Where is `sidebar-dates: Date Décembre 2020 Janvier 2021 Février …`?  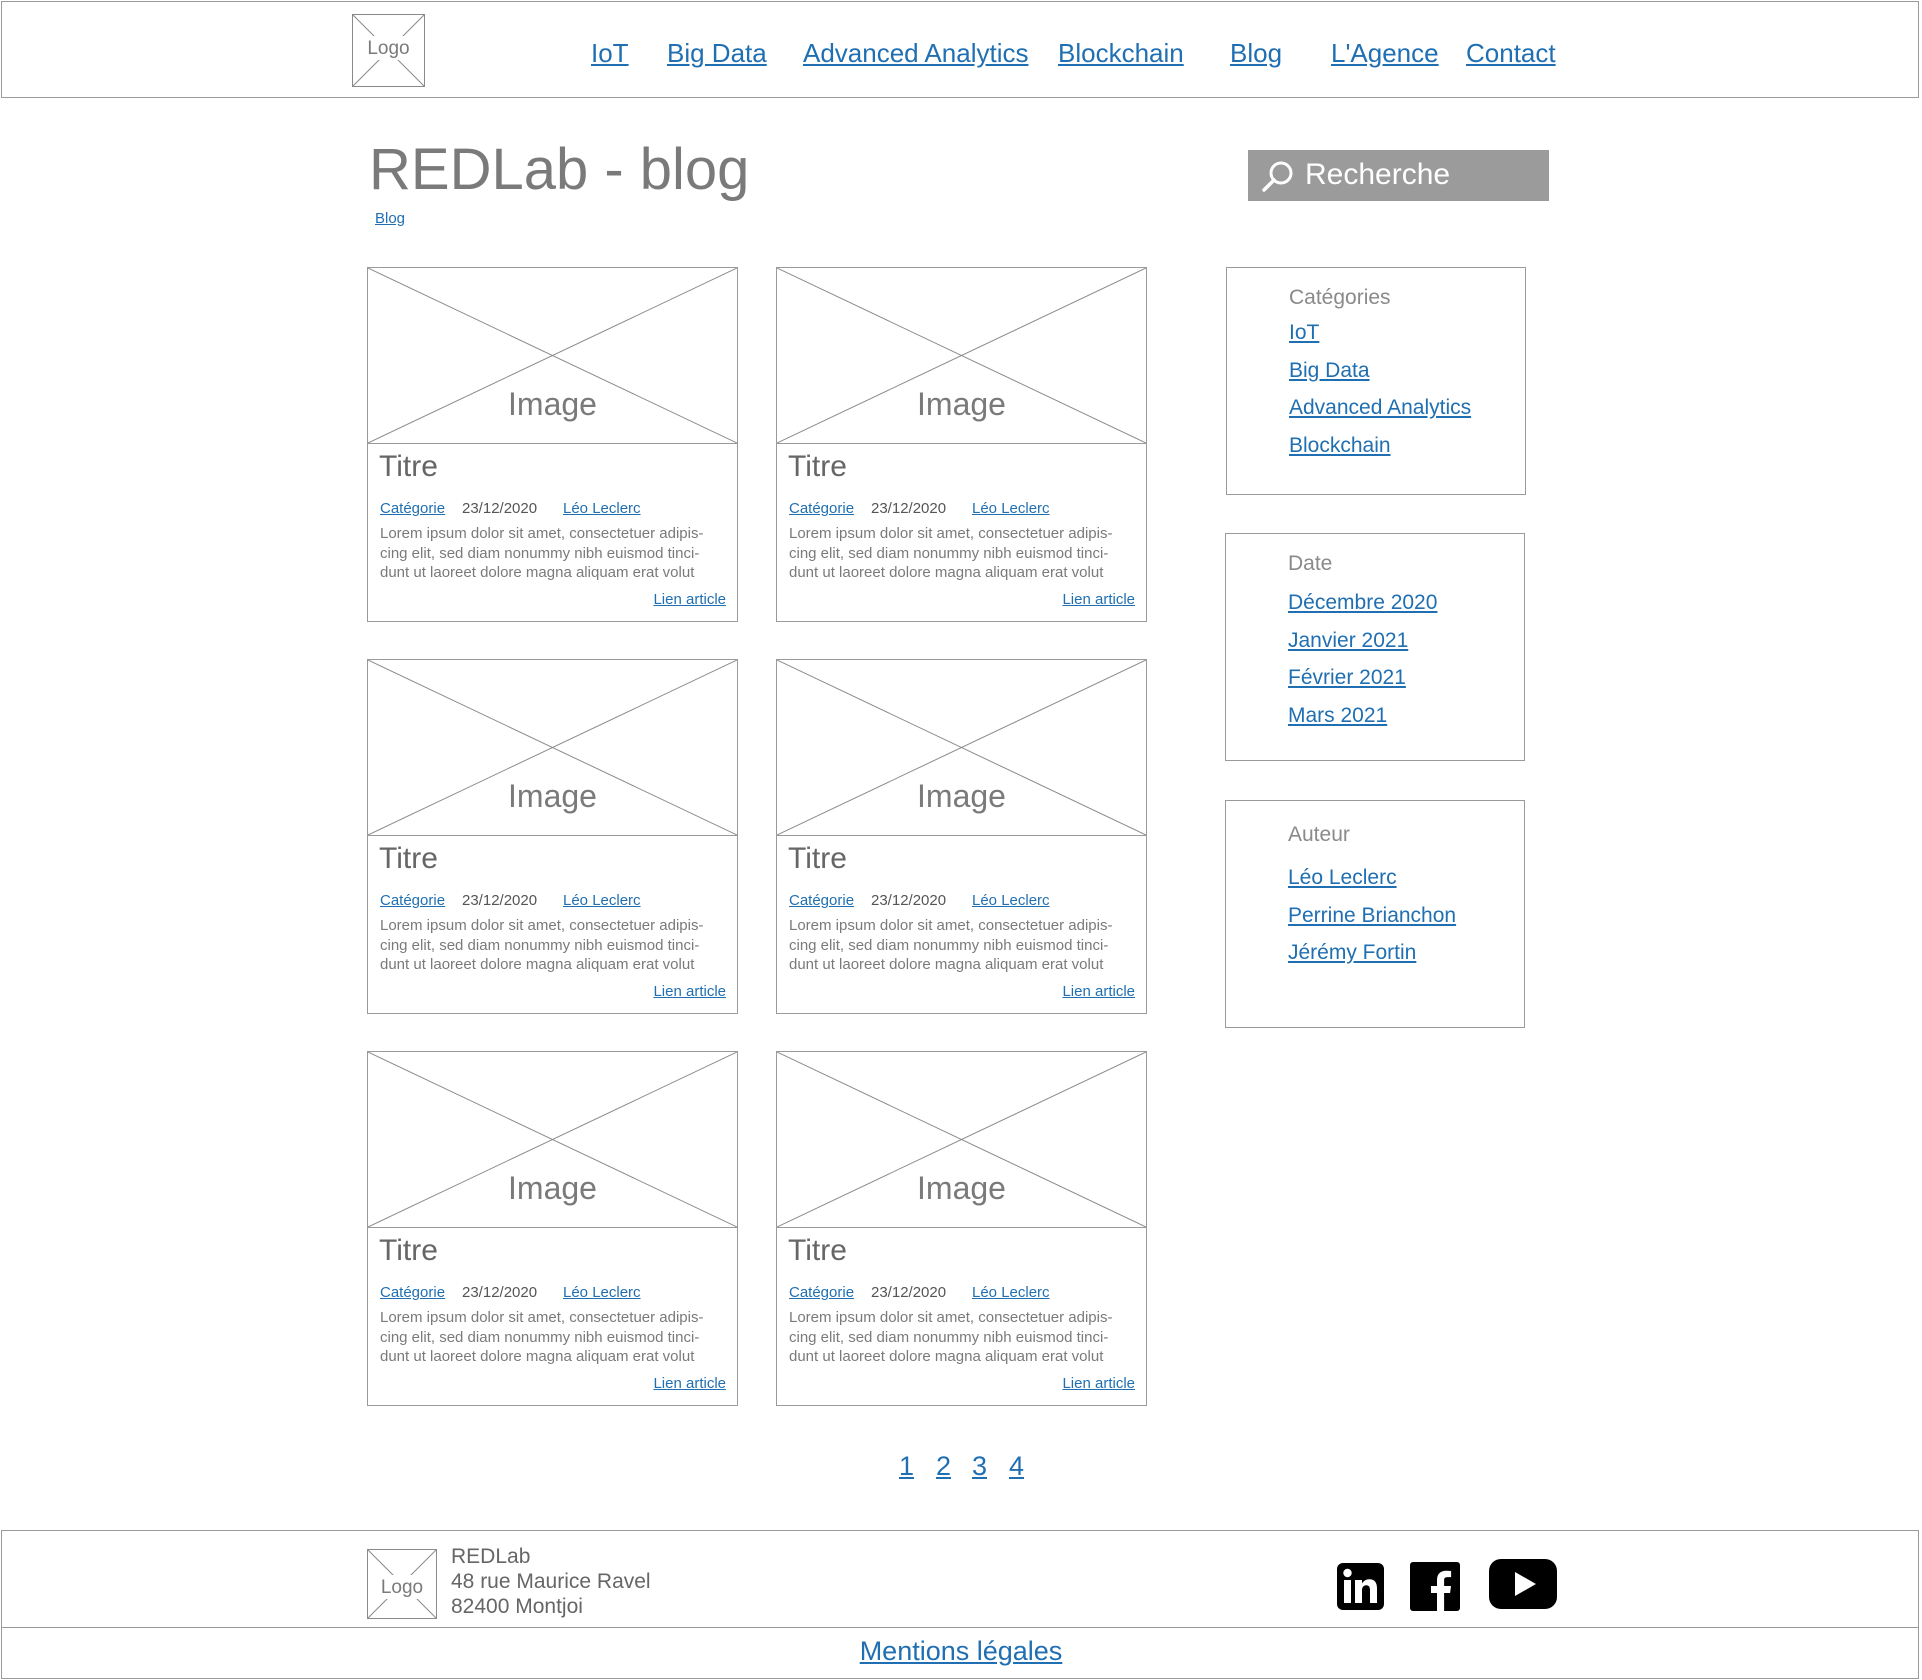
sidebar-dates: Date Décembre 2020 Janvier 2021 Février … is located at coordinates (1375, 647).